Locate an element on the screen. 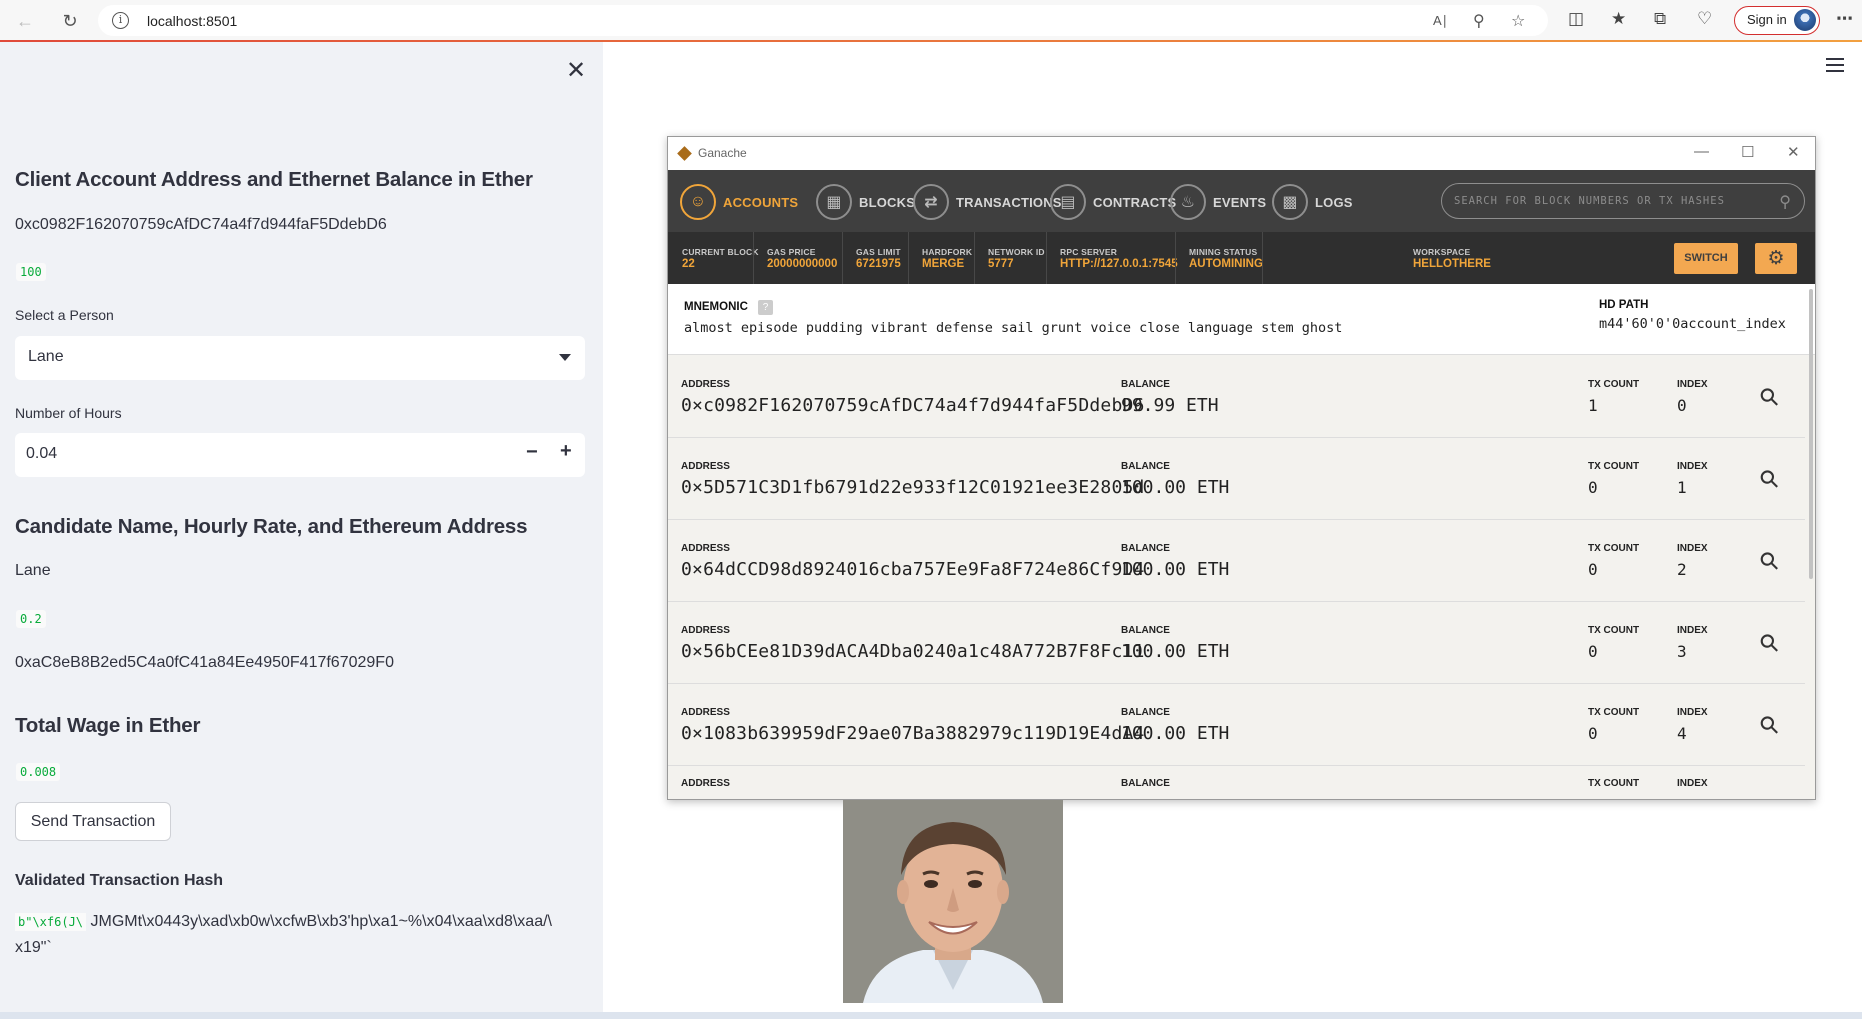 This screenshot has width=1862, height=1019. sign-in-button: Sign in is located at coordinates (1777, 20).